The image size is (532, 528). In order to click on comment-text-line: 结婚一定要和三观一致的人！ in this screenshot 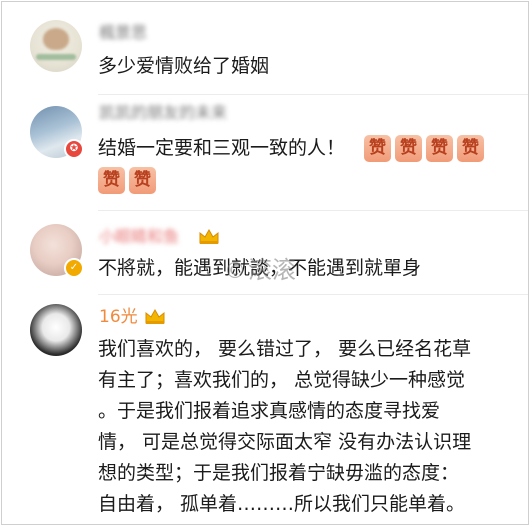, I will do `click(222, 148)`.